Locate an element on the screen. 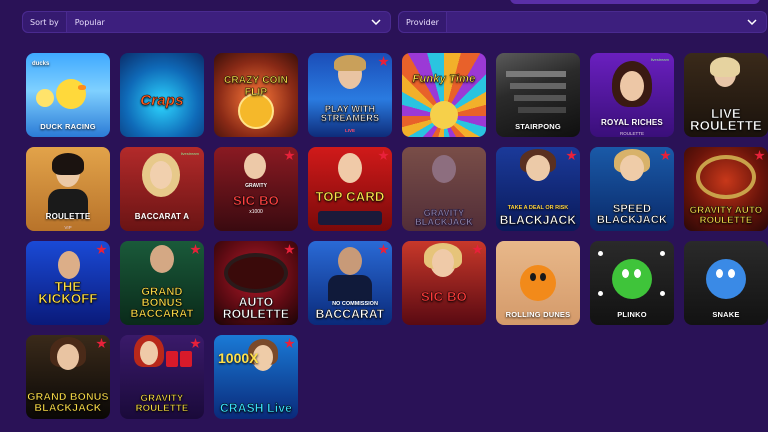 The width and height of the screenshot is (768, 432). tile-title: Funky Time is located at coordinates (444, 79).